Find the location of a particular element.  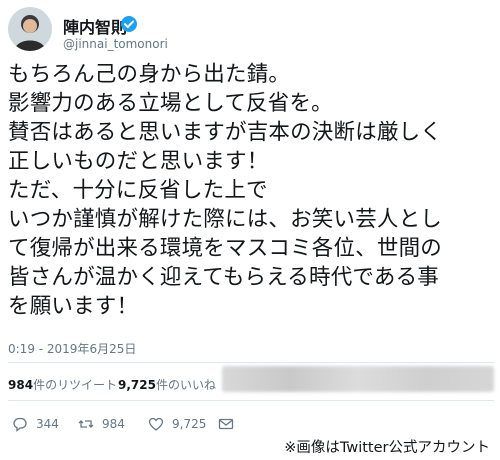

avatar is located at coordinates (30, 29).